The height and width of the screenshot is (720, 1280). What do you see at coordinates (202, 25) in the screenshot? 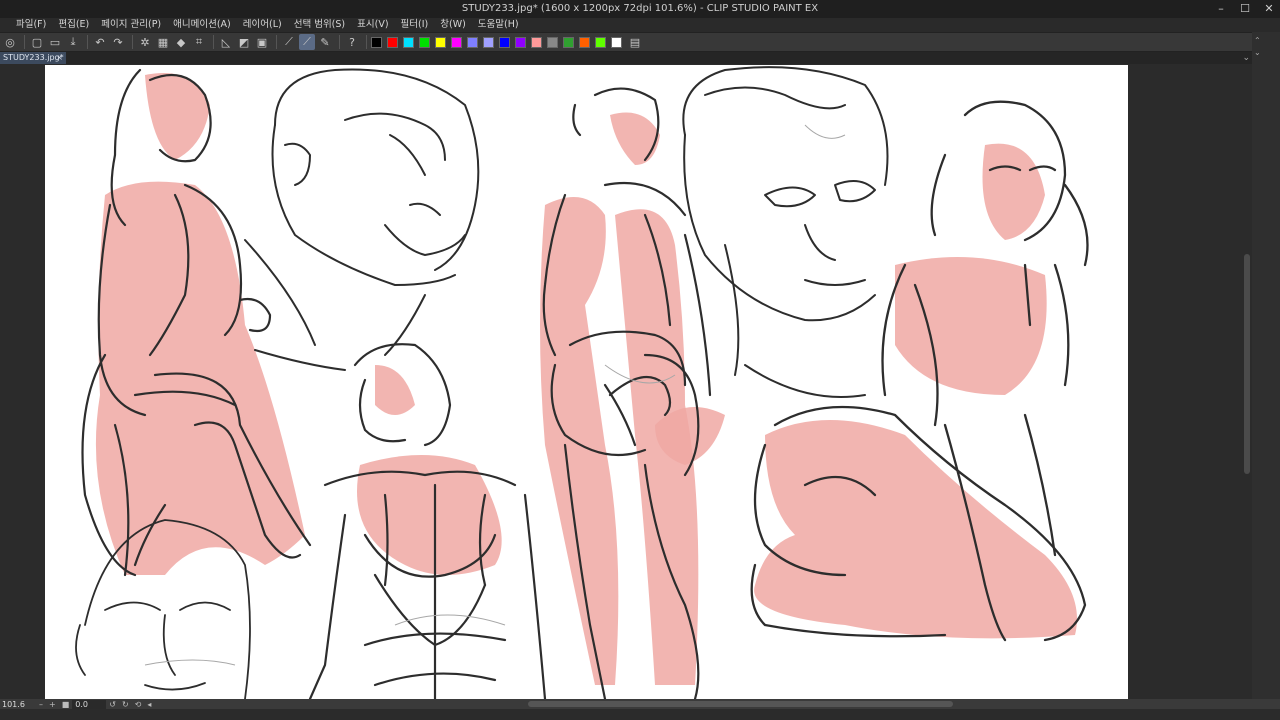
I see `menu-animation: 애니메이션(A)` at bounding box center [202, 25].